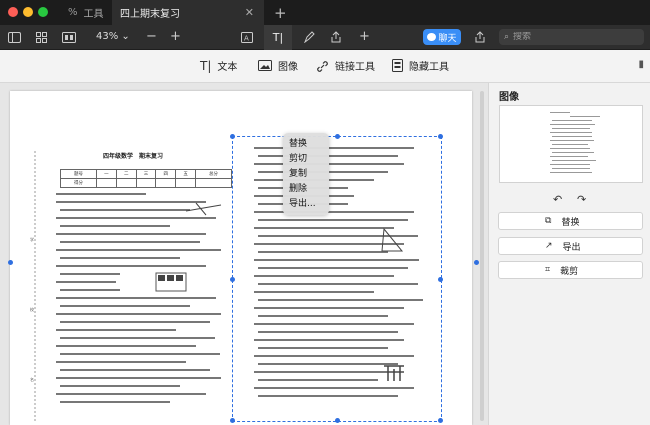 Image resolution: width=650 pixels, height=425 pixels. I want to click on rotate-right-icon: ↷, so click(581, 199).